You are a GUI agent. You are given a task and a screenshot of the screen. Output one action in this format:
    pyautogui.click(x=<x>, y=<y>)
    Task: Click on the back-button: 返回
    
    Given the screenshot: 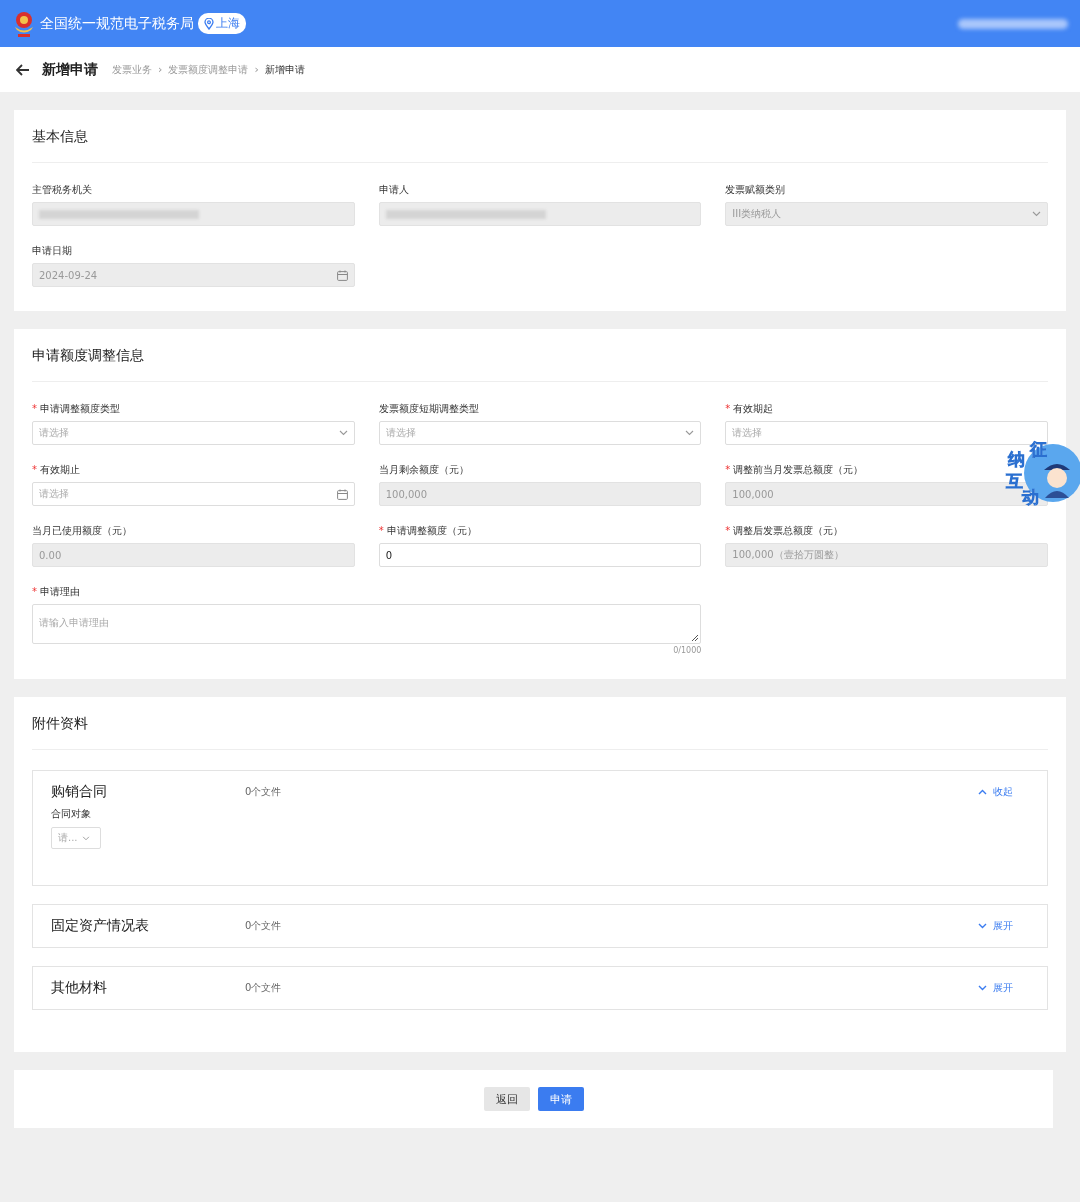 What is the action you would take?
    pyautogui.click(x=506, y=1099)
    